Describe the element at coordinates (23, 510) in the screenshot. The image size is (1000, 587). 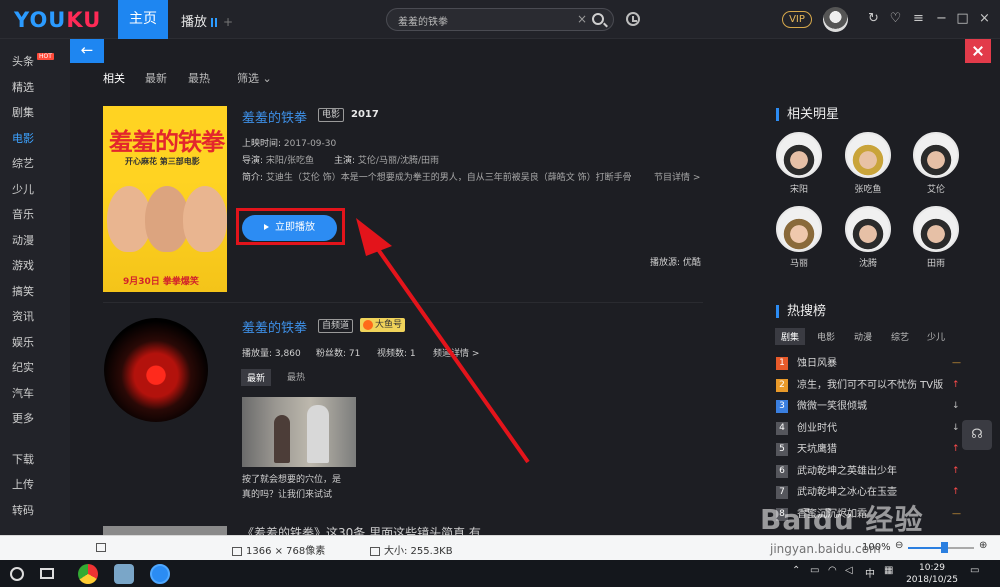
I see `sidebar-item-transcode: 转码` at that location.